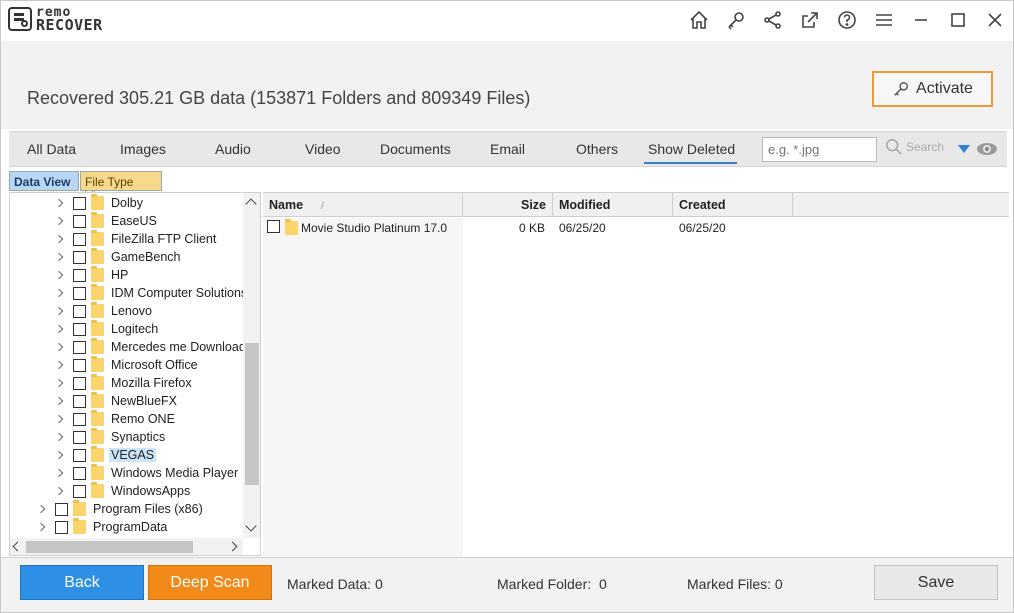 This screenshot has width=1014, height=613. What do you see at coordinates (809, 20) in the screenshot?
I see `external-link-icon` at bounding box center [809, 20].